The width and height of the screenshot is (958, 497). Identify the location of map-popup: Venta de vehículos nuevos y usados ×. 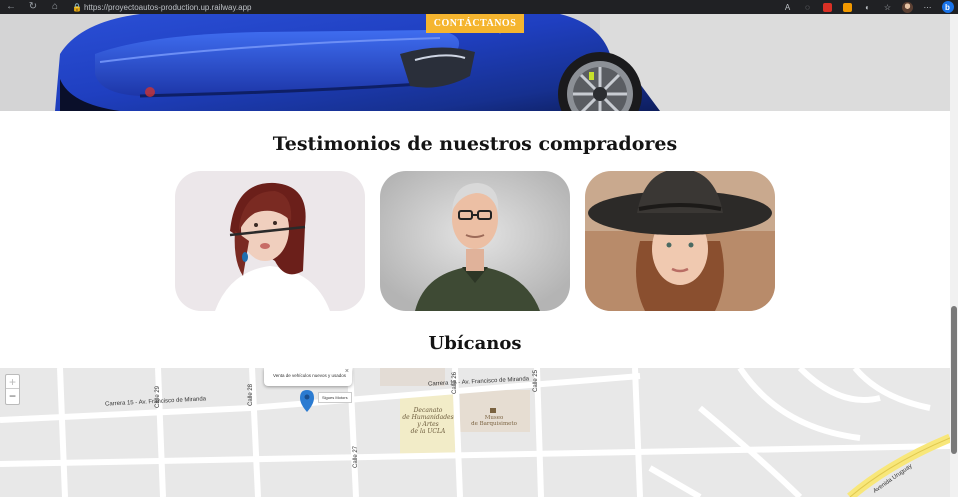
(308, 377).